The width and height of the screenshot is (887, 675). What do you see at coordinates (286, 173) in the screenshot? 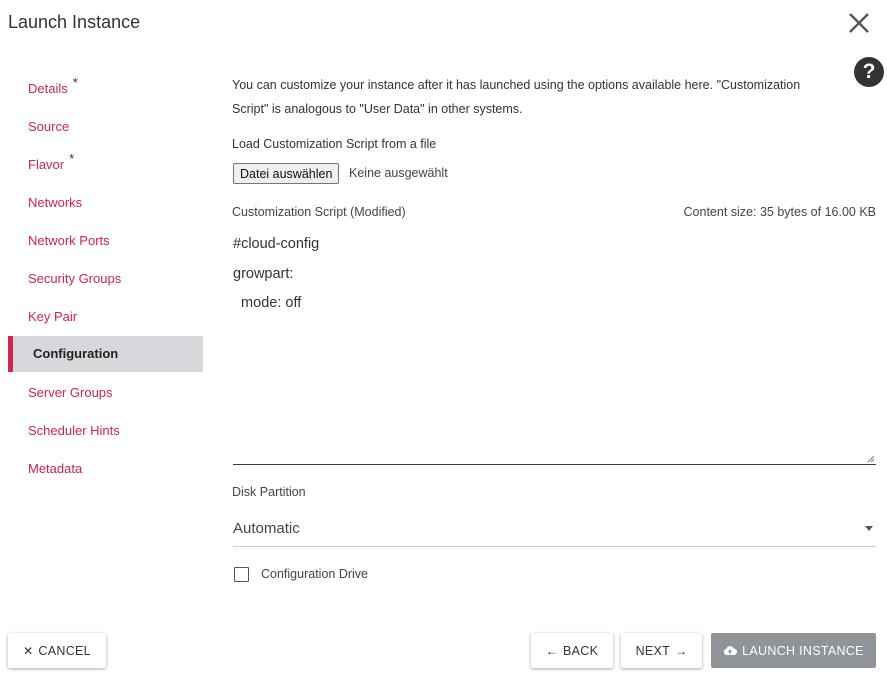
I see `choose-file-button: Datei auswählen` at bounding box center [286, 173].